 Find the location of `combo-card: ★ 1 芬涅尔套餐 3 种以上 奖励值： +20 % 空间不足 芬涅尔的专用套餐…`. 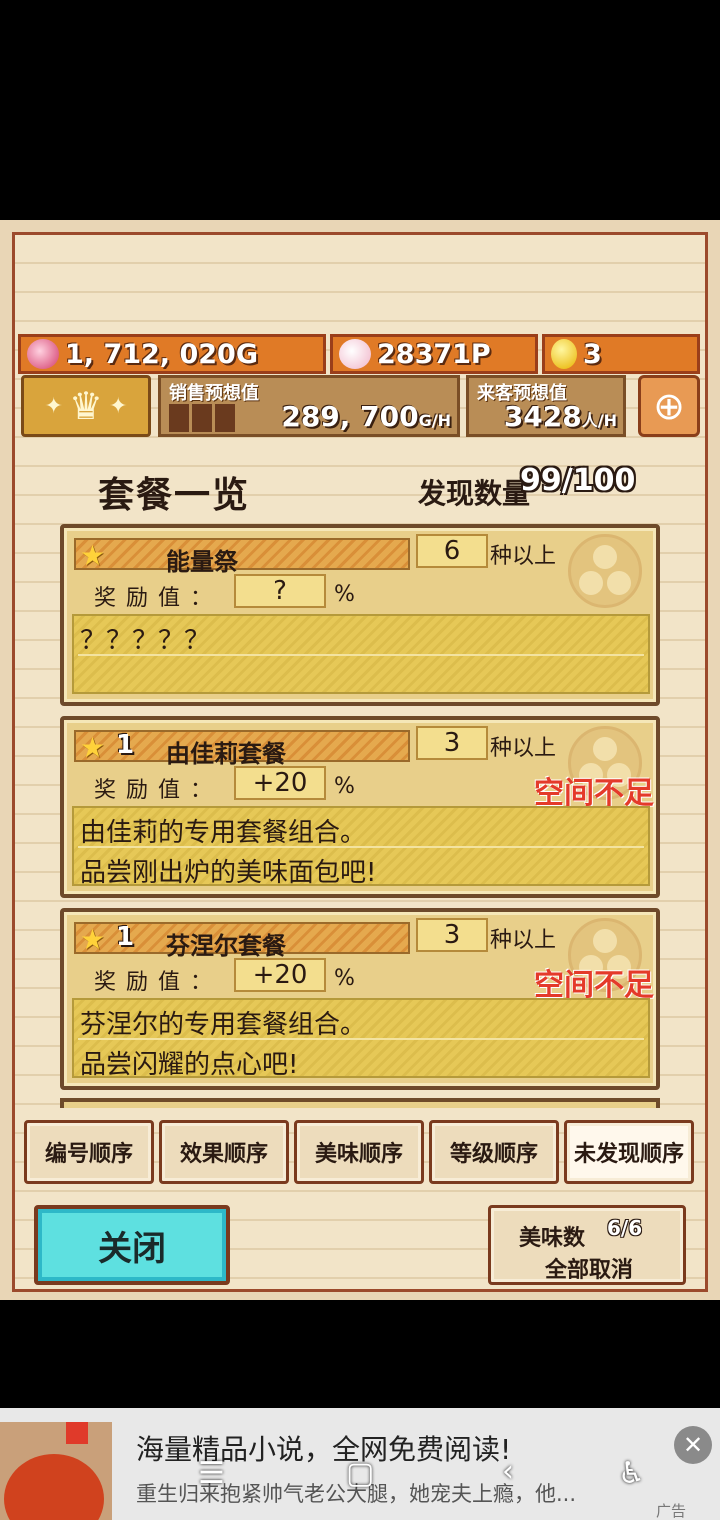

combo-card: ★ 1 芬涅尔套餐 3 种以上 奖励值： +20 % 空间不足 芬涅尔的专用套餐… is located at coordinates (360, 999).